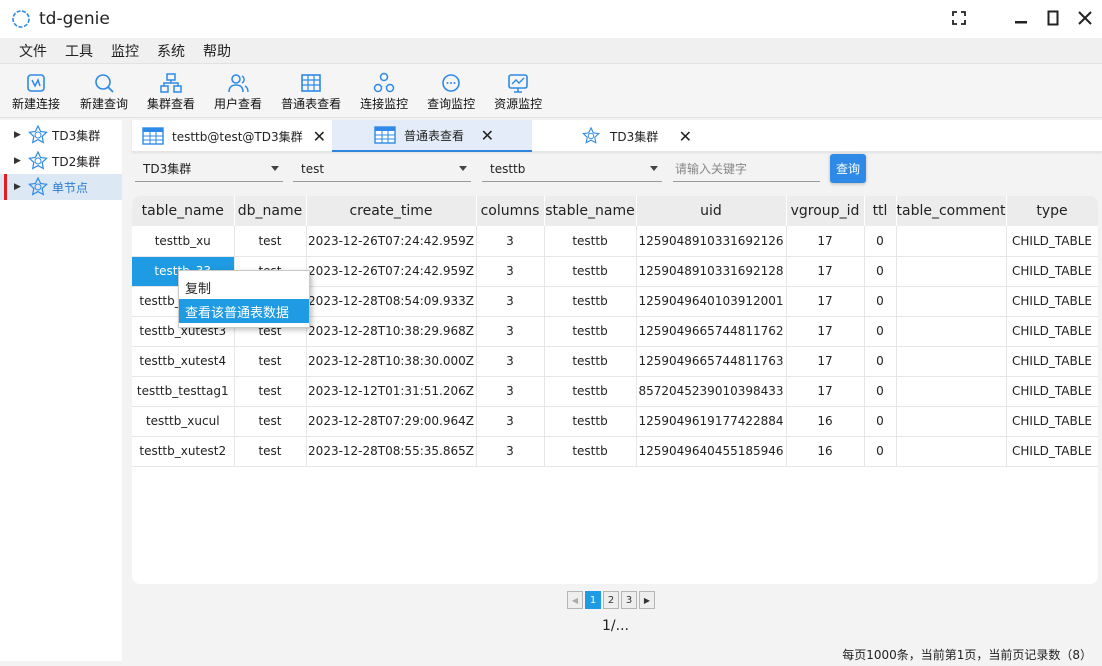 This screenshot has height=666, width=1102. What do you see at coordinates (711, 301) in the screenshot?
I see `table-cell: 1259049640103912001` at bounding box center [711, 301].